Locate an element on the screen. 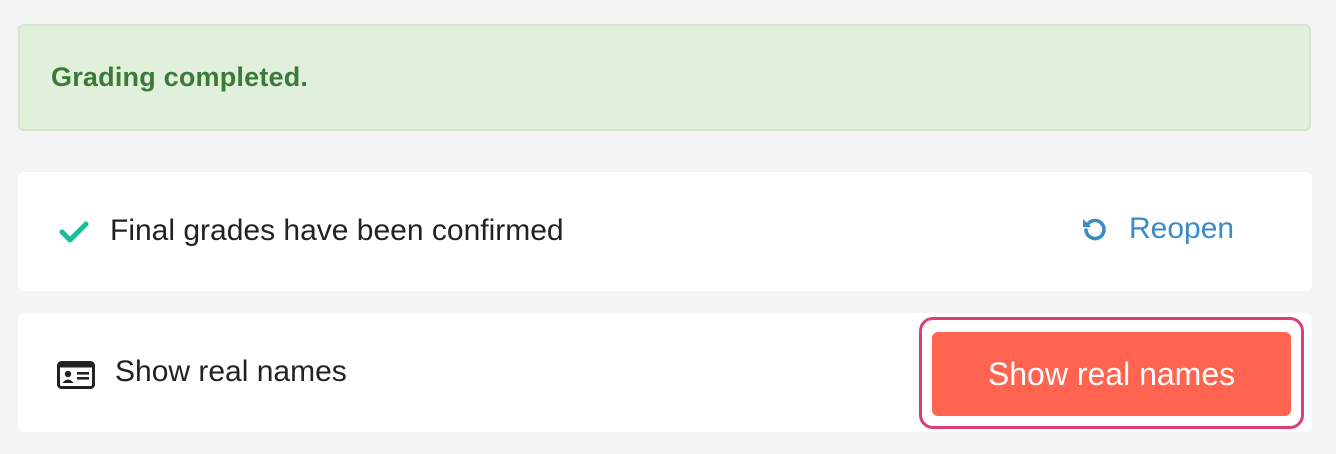  alert-message: Grading completed. is located at coordinates (180, 77).